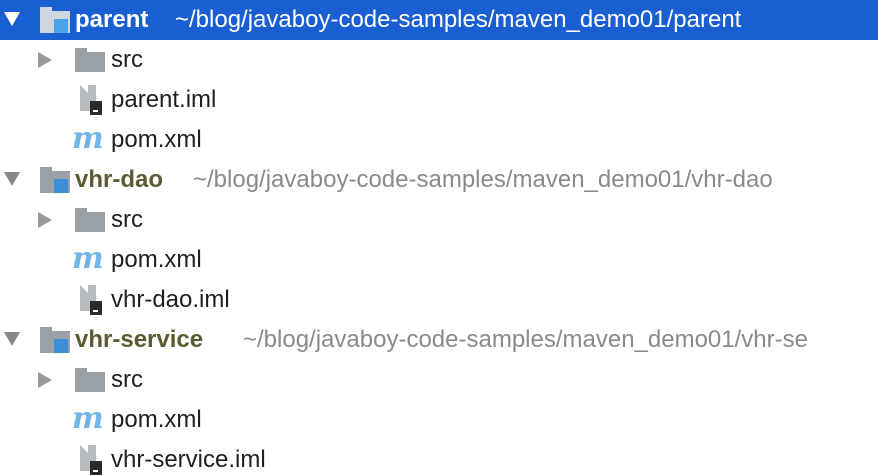  I want to click on module-name: parent, so click(112, 19).